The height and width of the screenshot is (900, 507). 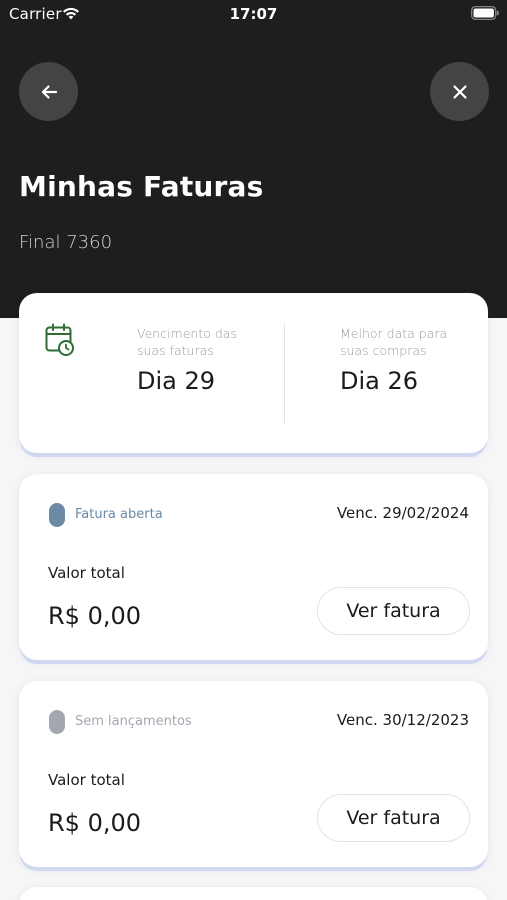 What do you see at coordinates (394, 342) in the screenshot?
I see `best-date-label: Melhor data para suas compras` at bounding box center [394, 342].